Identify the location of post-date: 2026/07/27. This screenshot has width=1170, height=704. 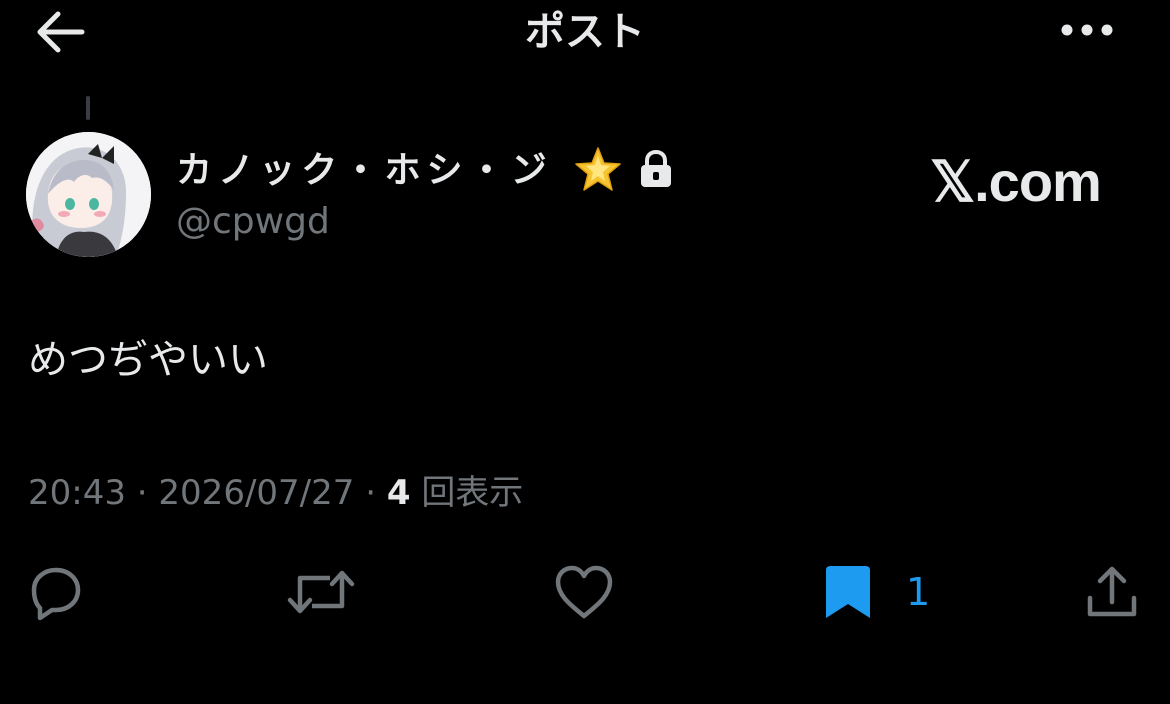
(256, 493).